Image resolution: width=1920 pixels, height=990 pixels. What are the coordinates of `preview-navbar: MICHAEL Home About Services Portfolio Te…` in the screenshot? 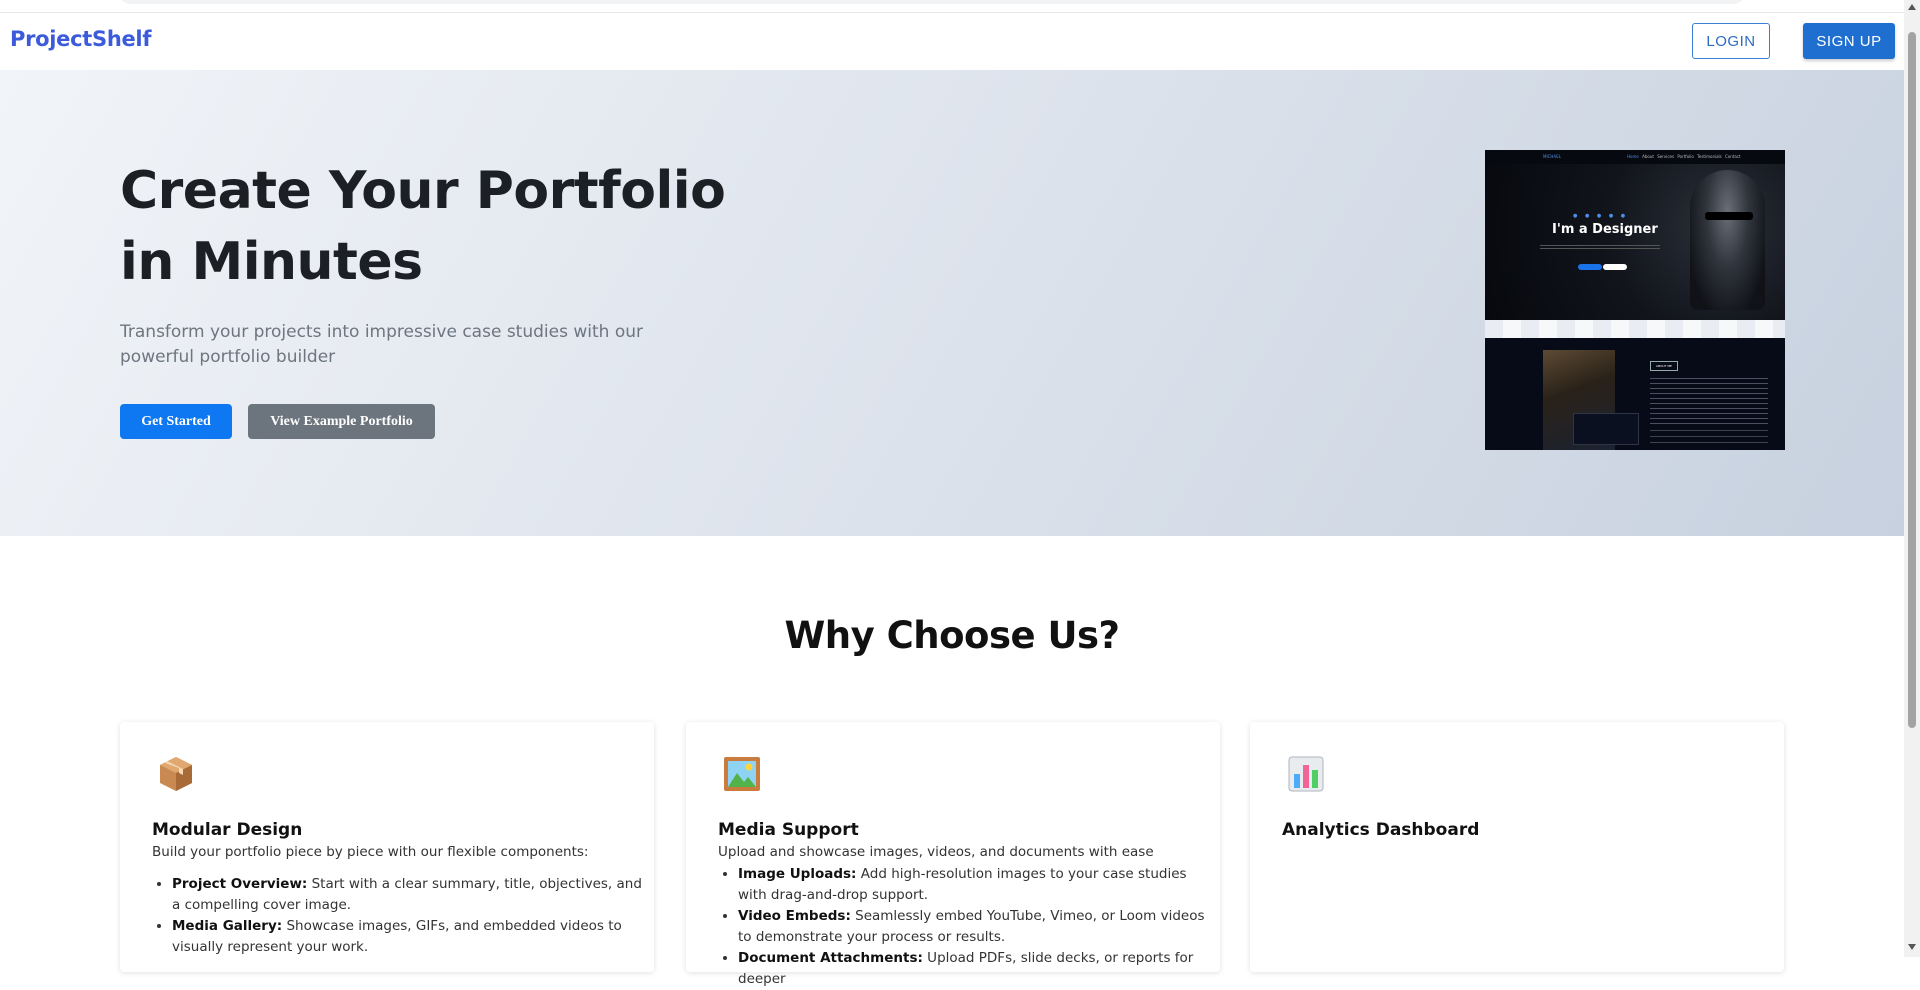 It's located at (1635, 157).